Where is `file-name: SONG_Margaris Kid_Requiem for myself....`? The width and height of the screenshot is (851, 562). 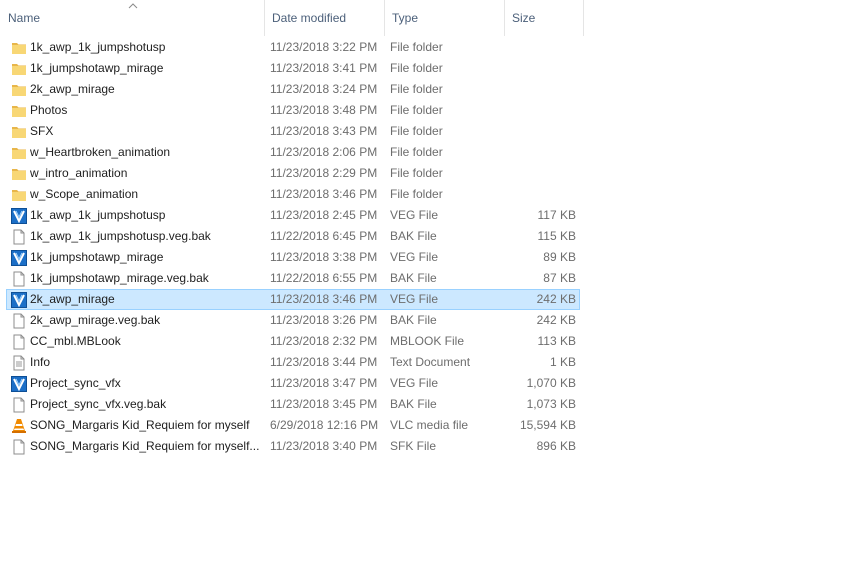 file-name: SONG_Margaris Kid_Requiem for myself.... is located at coordinates (145, 446).